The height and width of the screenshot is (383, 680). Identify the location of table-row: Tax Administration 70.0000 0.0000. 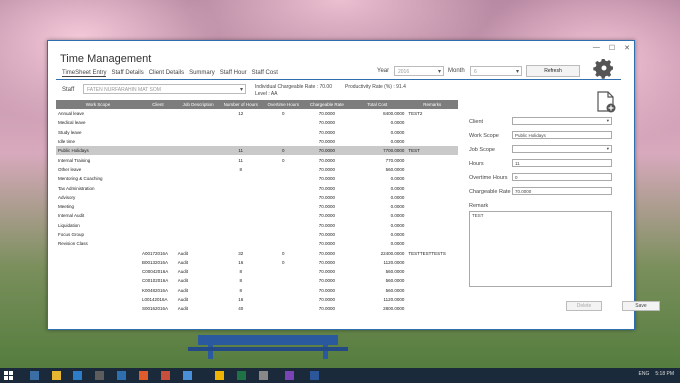
(257, 187).